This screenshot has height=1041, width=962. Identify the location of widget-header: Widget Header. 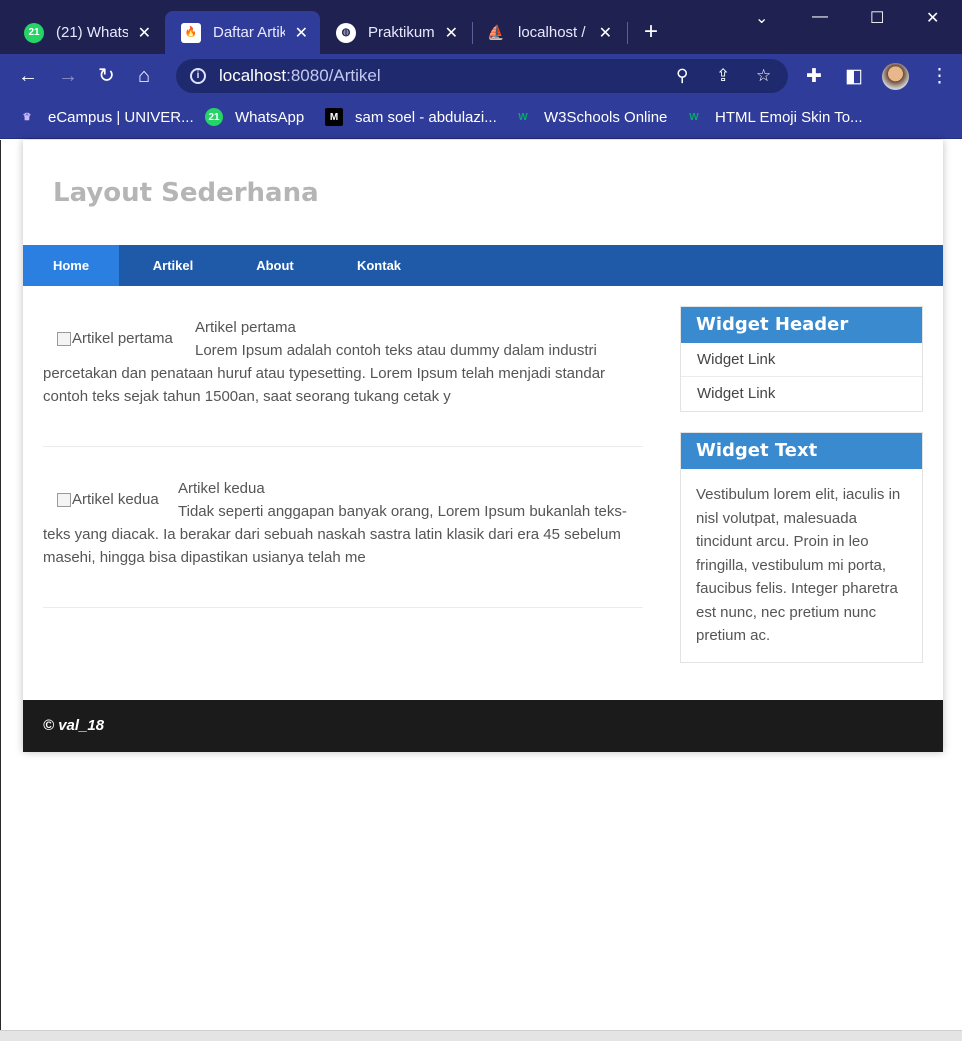
(801, 325).